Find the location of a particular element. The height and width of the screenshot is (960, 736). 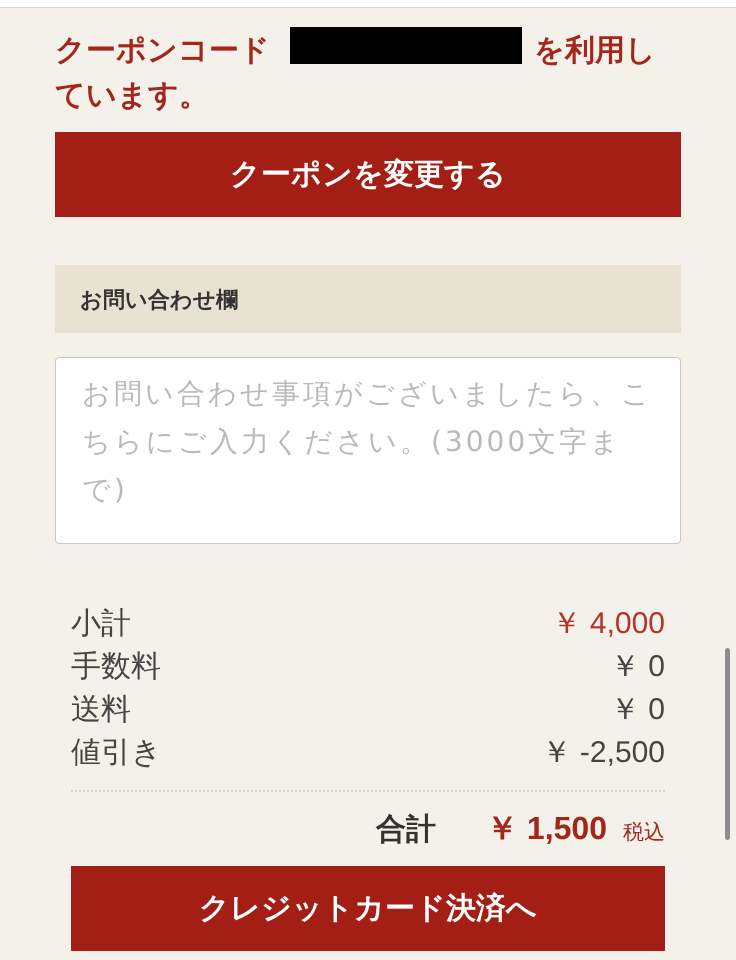

inquiry-heading: お問い合わせ欄 is located at coordinates (368, 299).